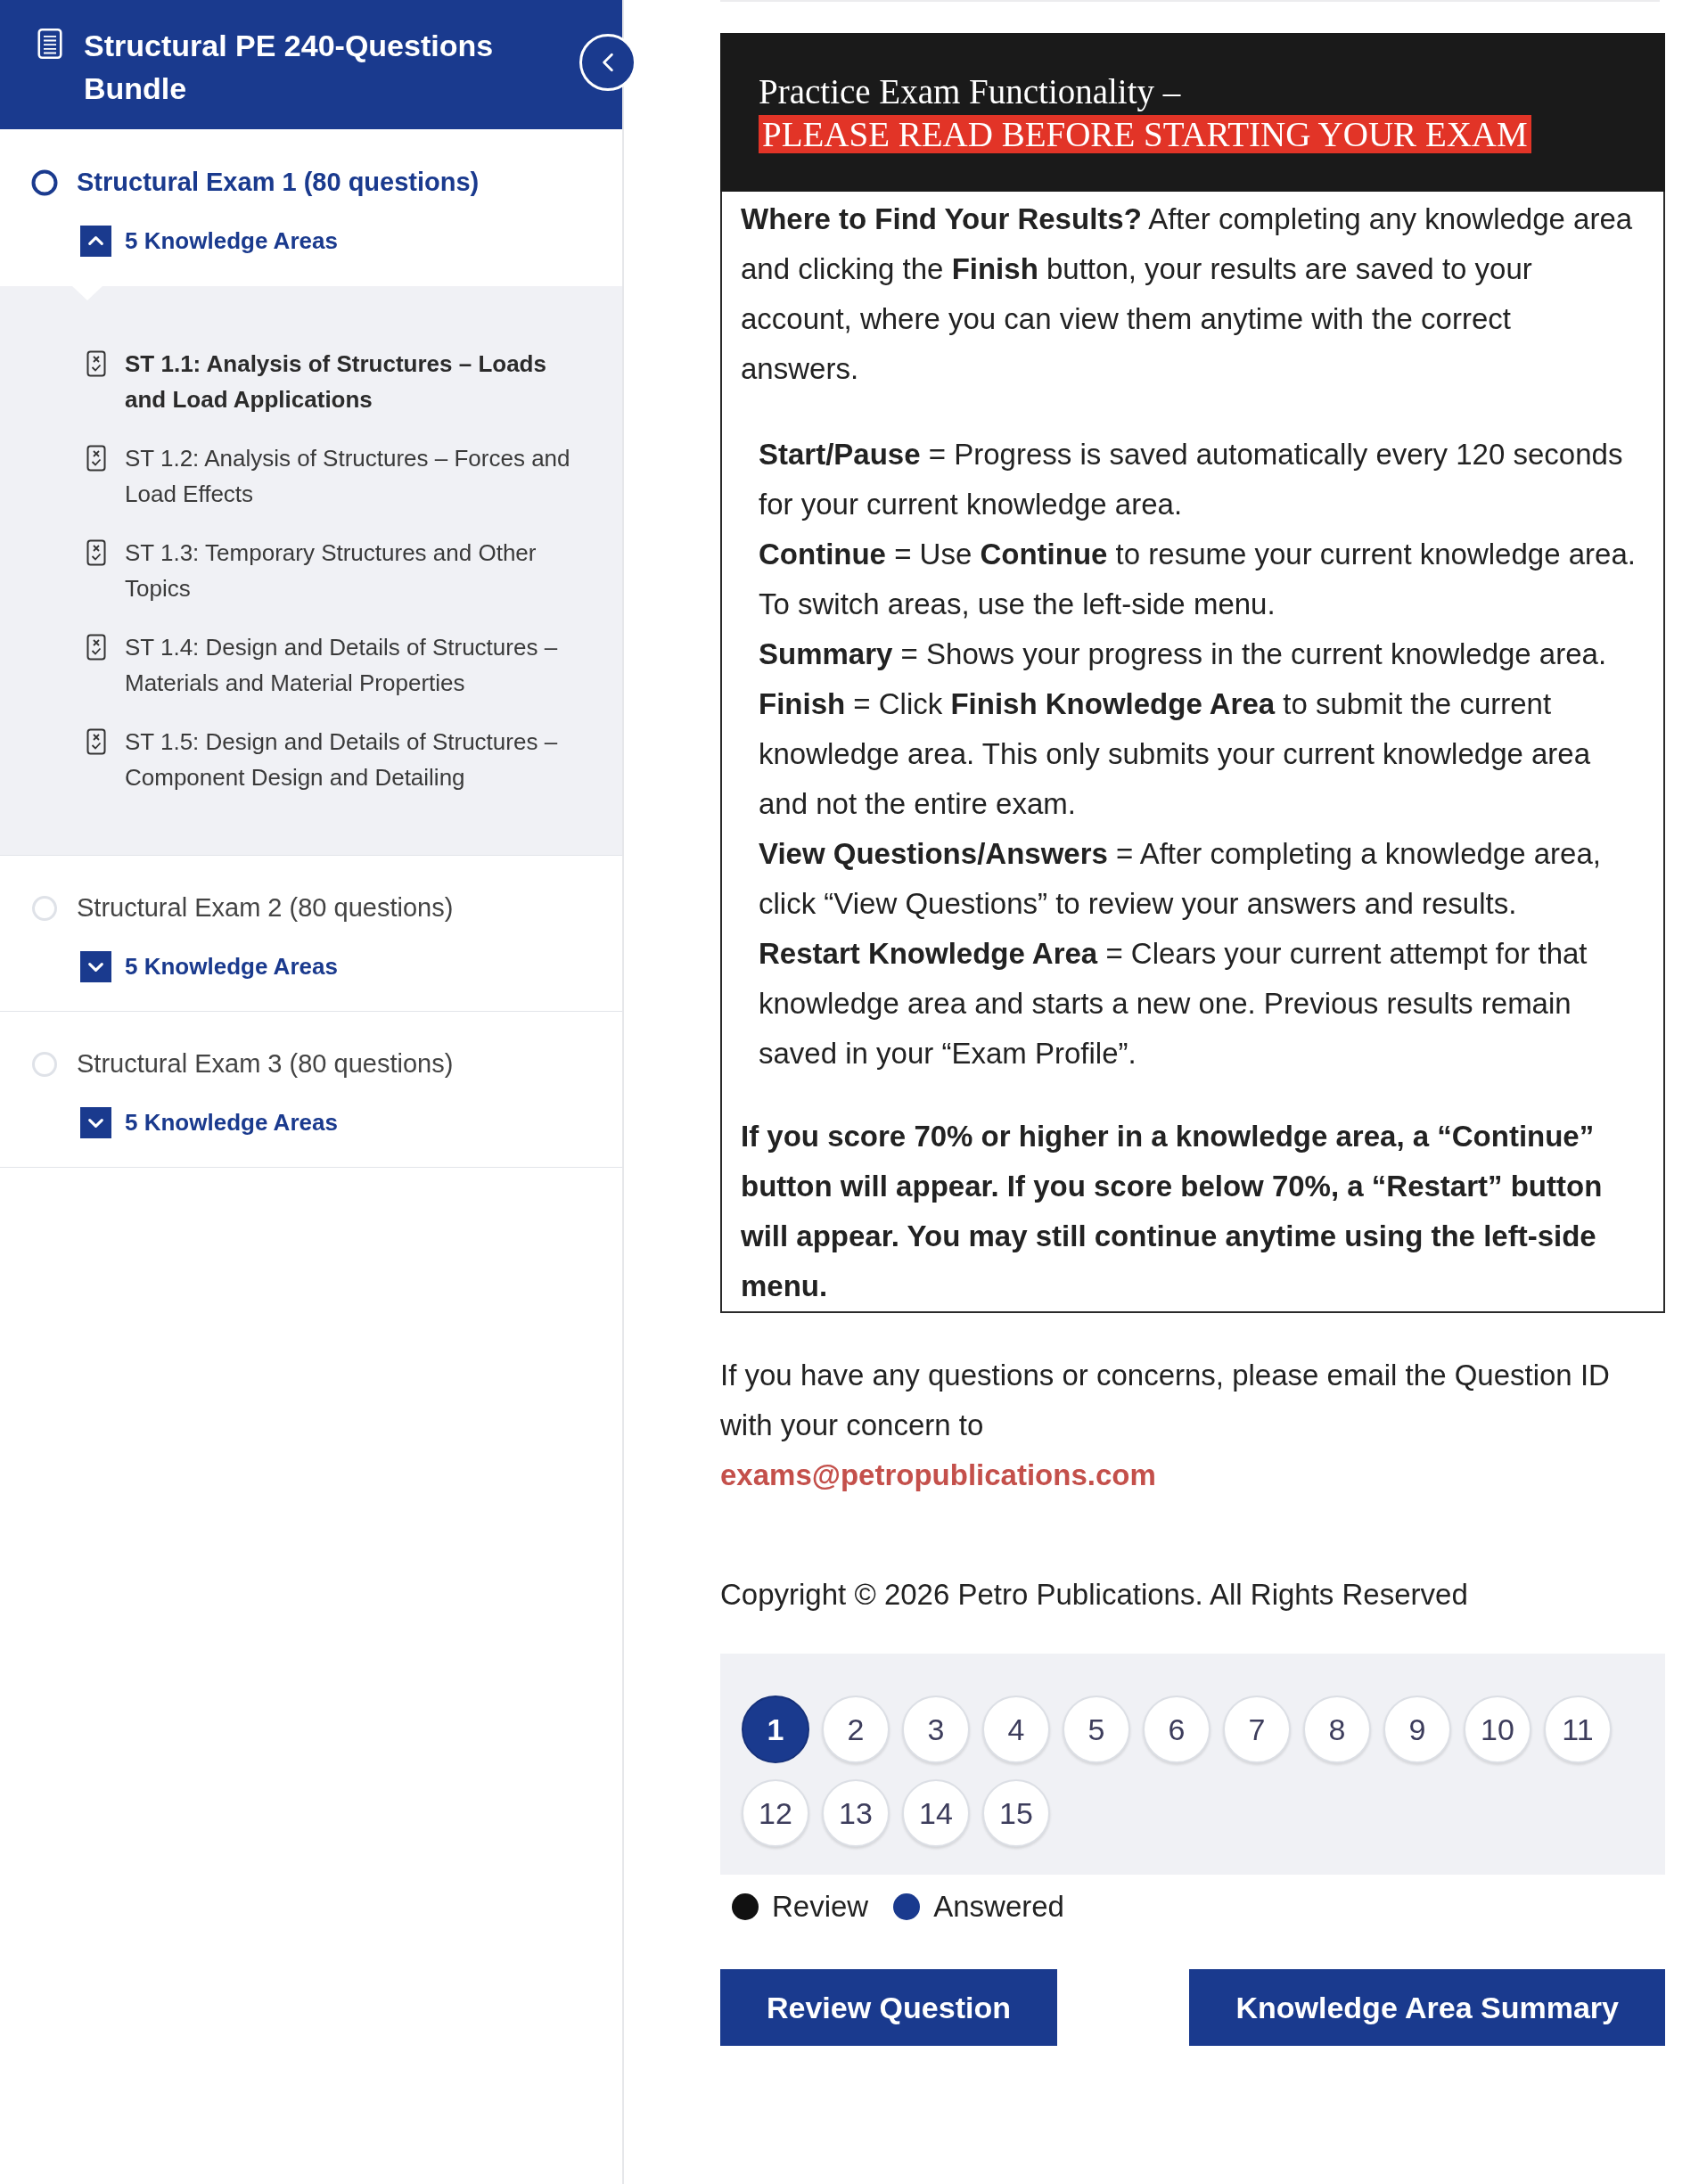 This screenshot has height=2184, width=1707. What do you see at coordinates (1183, 654) in the screenshot?
I see `definition-text: Summary = Shows your progress in the current knowledge area.` at bounding box center [1183, 654].